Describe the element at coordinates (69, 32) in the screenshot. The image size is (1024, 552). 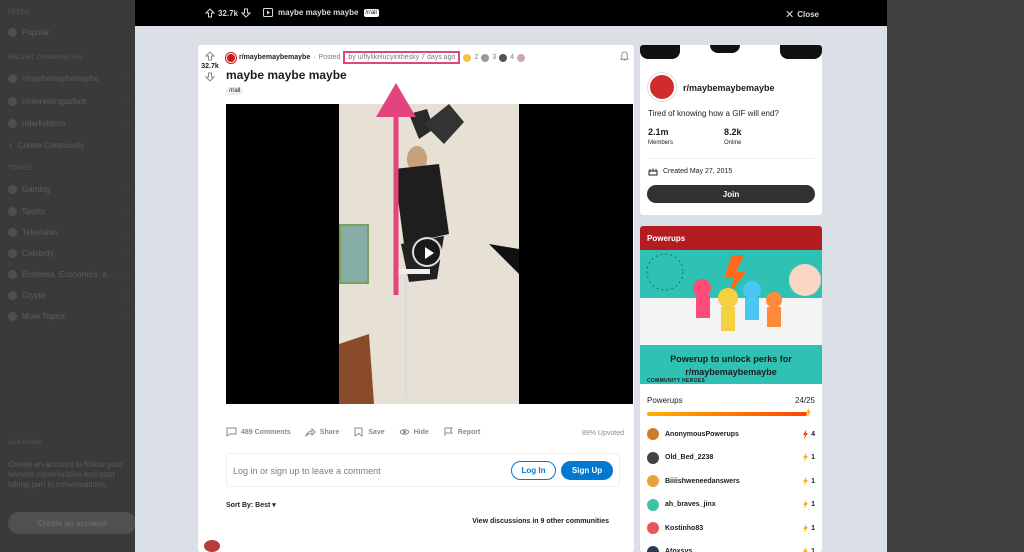
I see `sidebar-item-popular: Popular` at that location.